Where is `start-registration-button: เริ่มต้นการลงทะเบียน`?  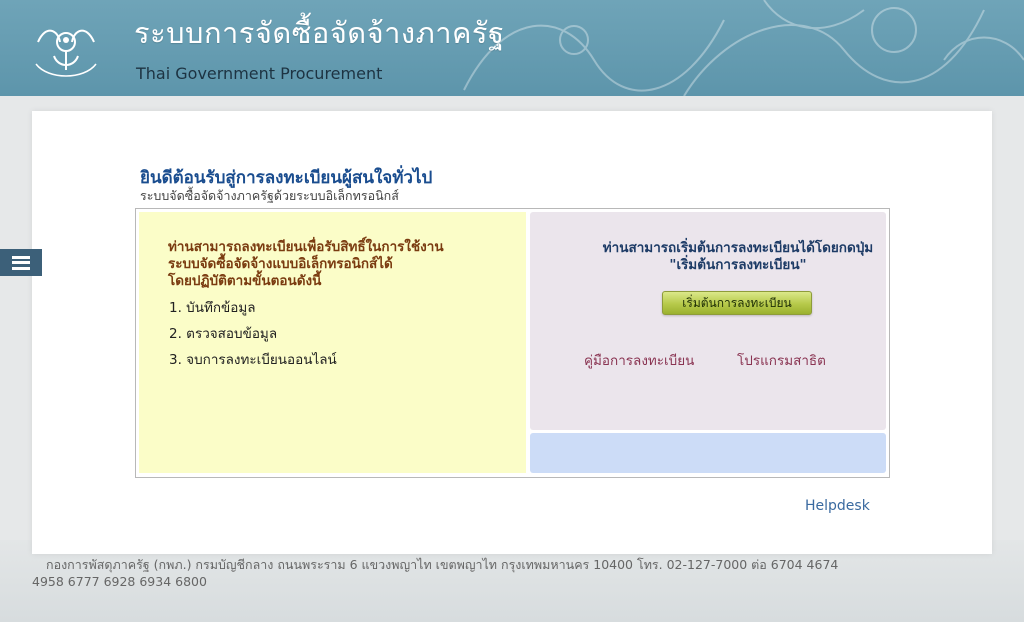 start-registration-button: เริ่มต้นการลงทะเบียน is located at coordinates (737, 303).